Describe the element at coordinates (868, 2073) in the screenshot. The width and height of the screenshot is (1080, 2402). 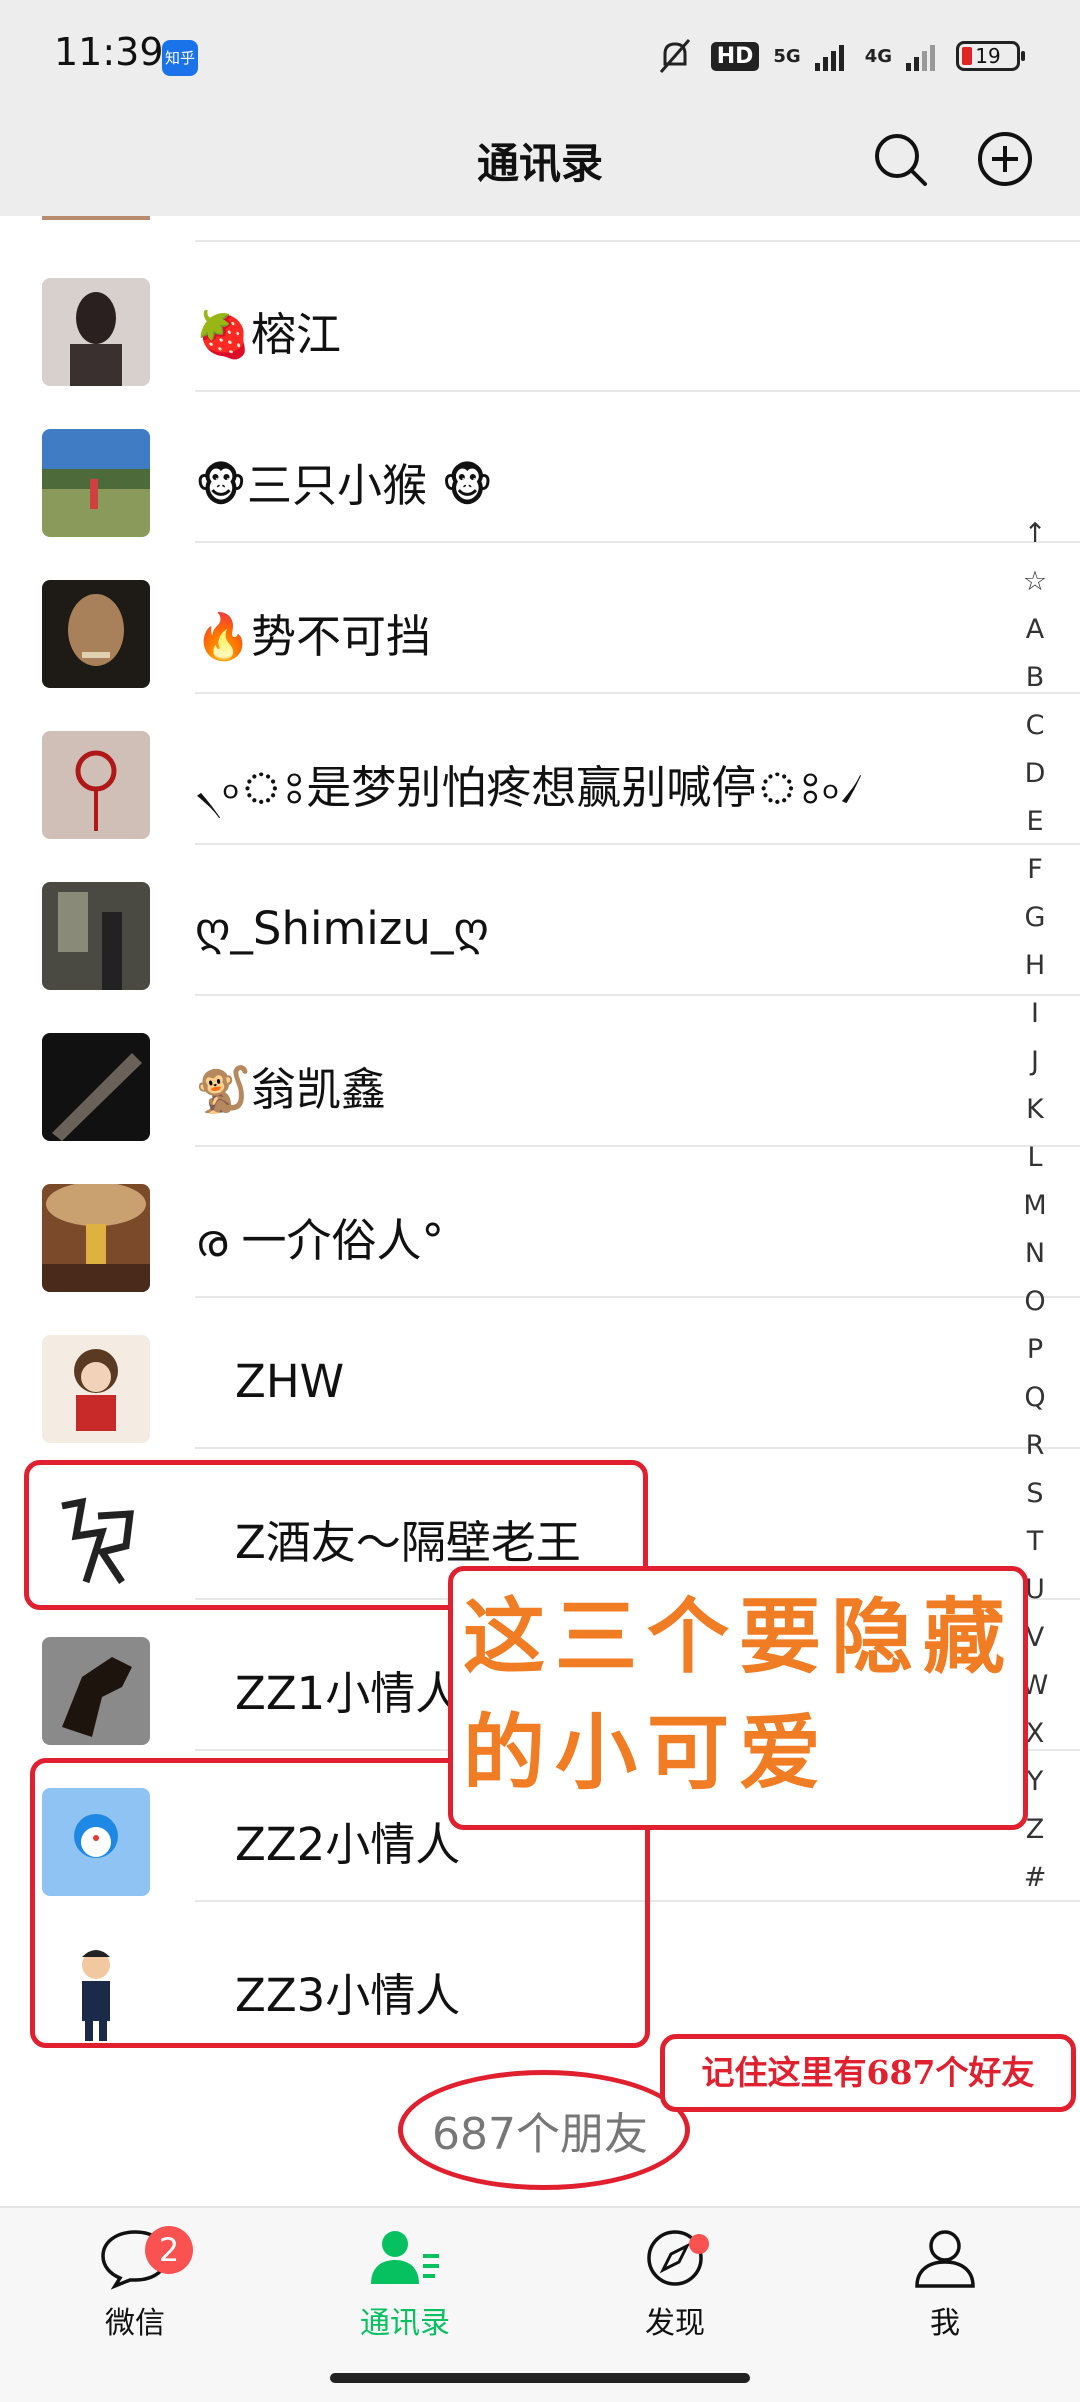
I see `annotation-note-small: 记住这里有687个好友` at that location.